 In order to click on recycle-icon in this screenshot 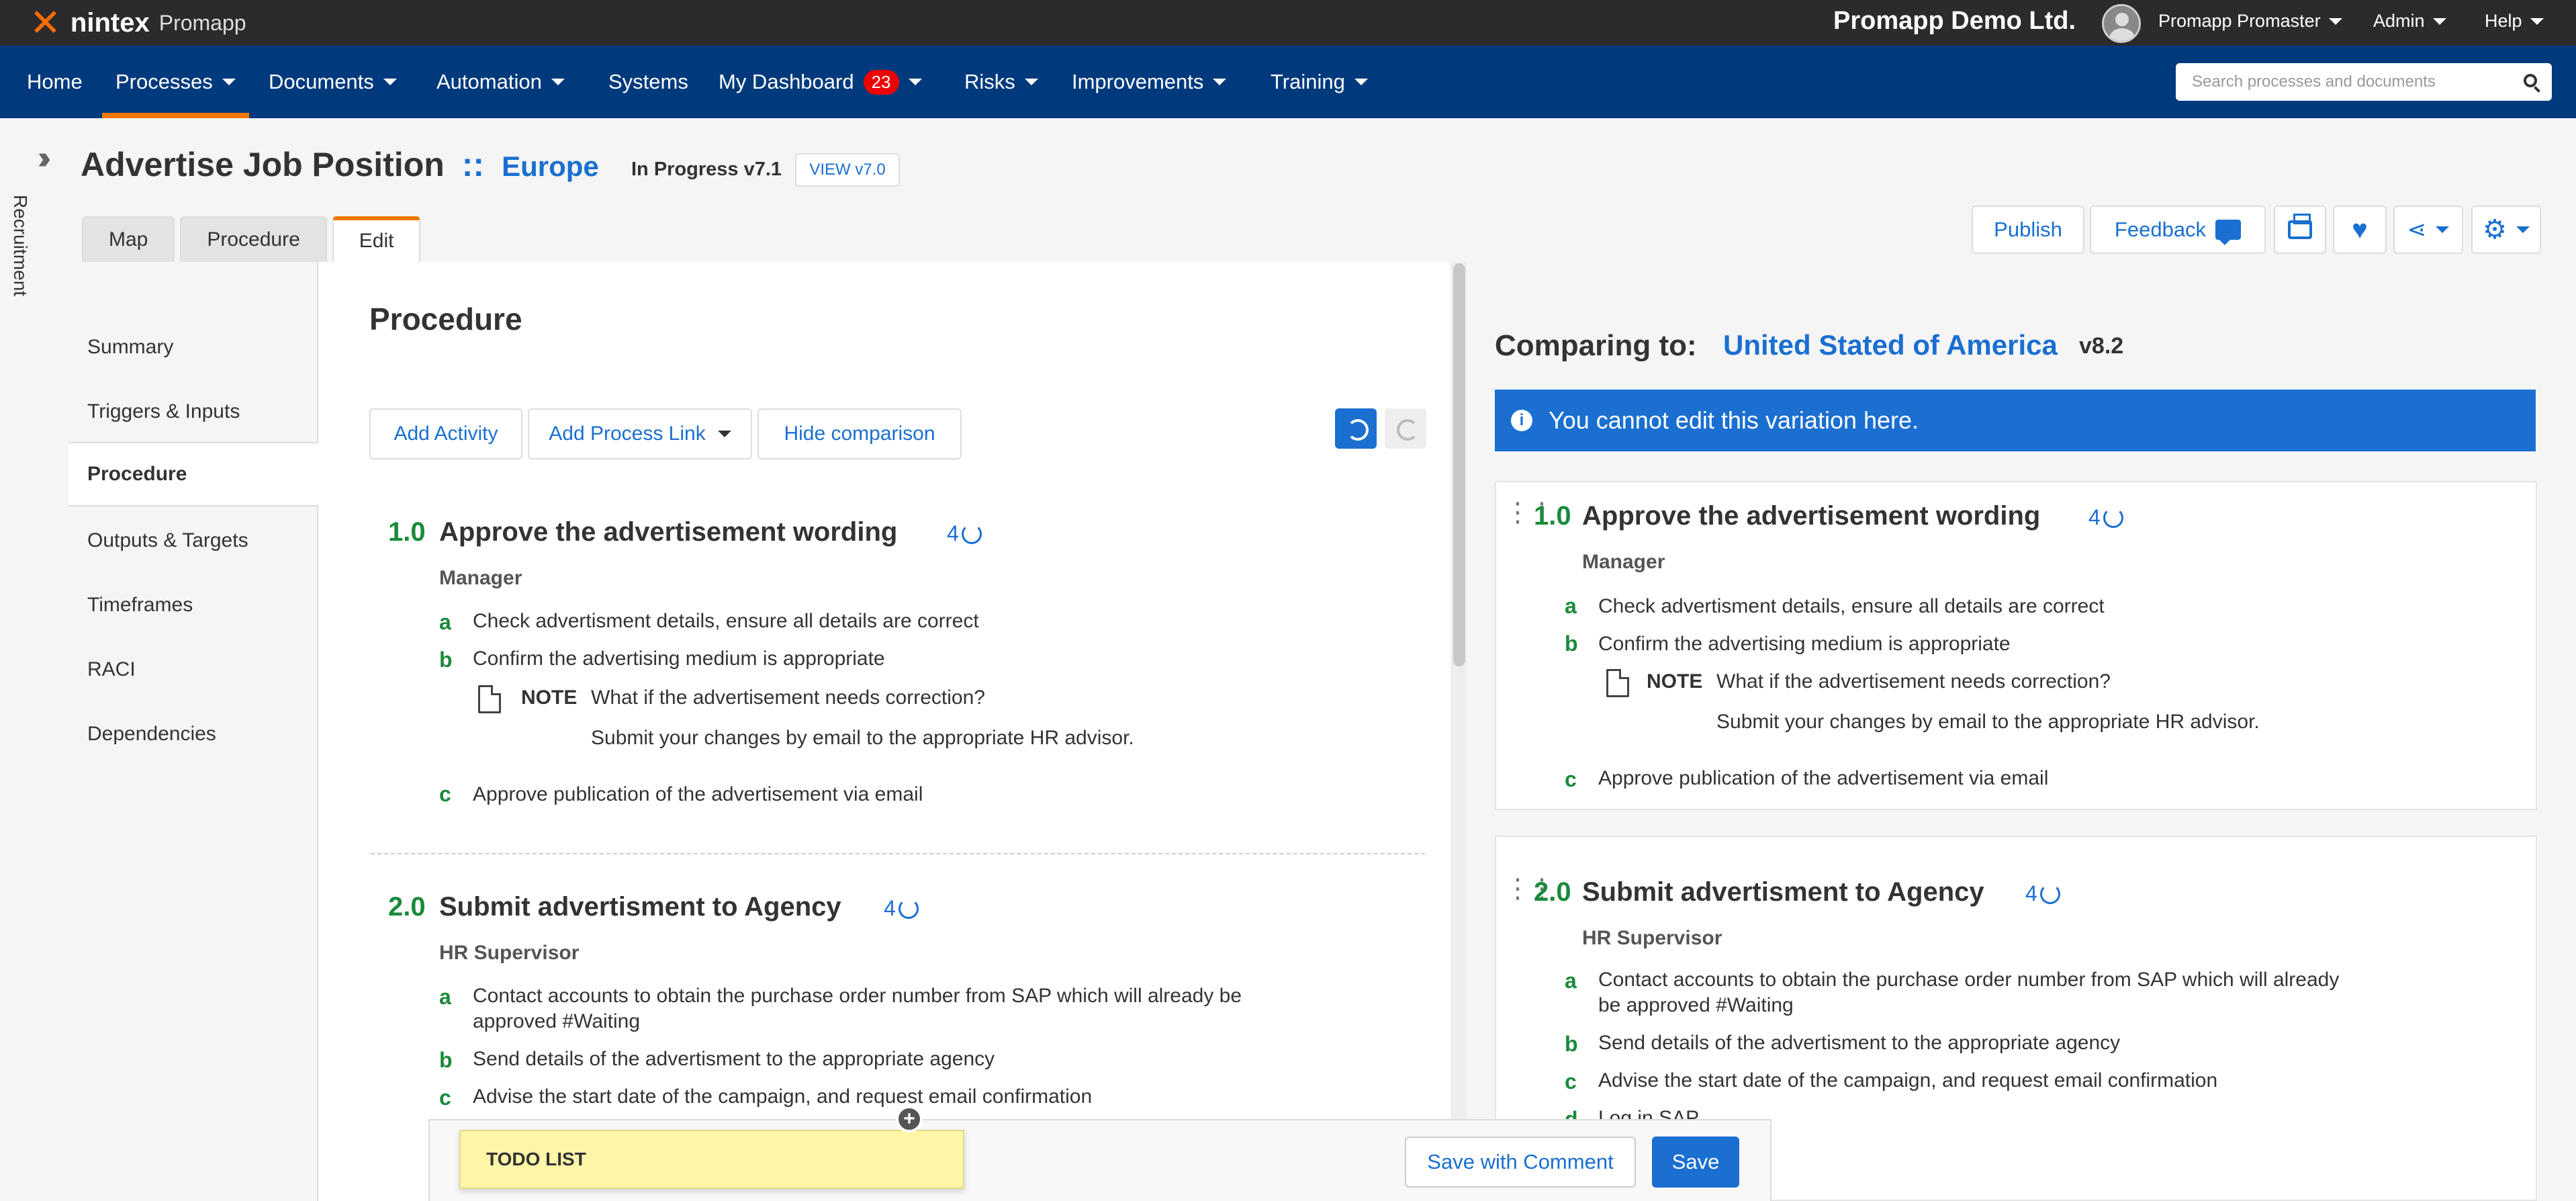, I will do `click(908, 908)`.